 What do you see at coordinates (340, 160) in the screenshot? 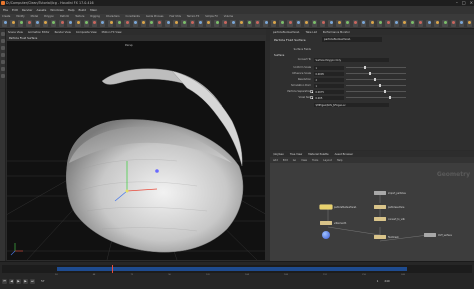
I see `network-menu-item: Help` at bounding box center [340, 160].